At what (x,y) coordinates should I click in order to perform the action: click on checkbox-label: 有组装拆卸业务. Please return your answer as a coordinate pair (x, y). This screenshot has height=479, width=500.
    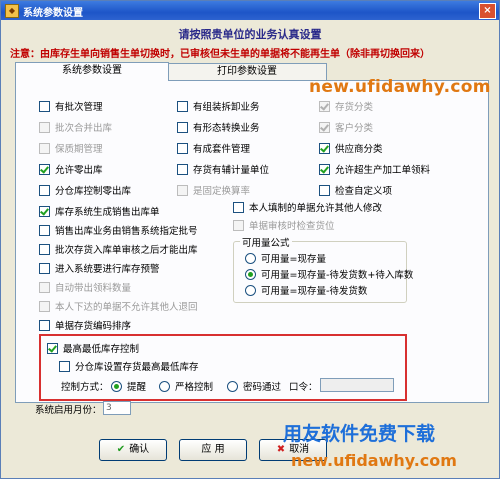
    Looking at the image, I should click on (226, 107).